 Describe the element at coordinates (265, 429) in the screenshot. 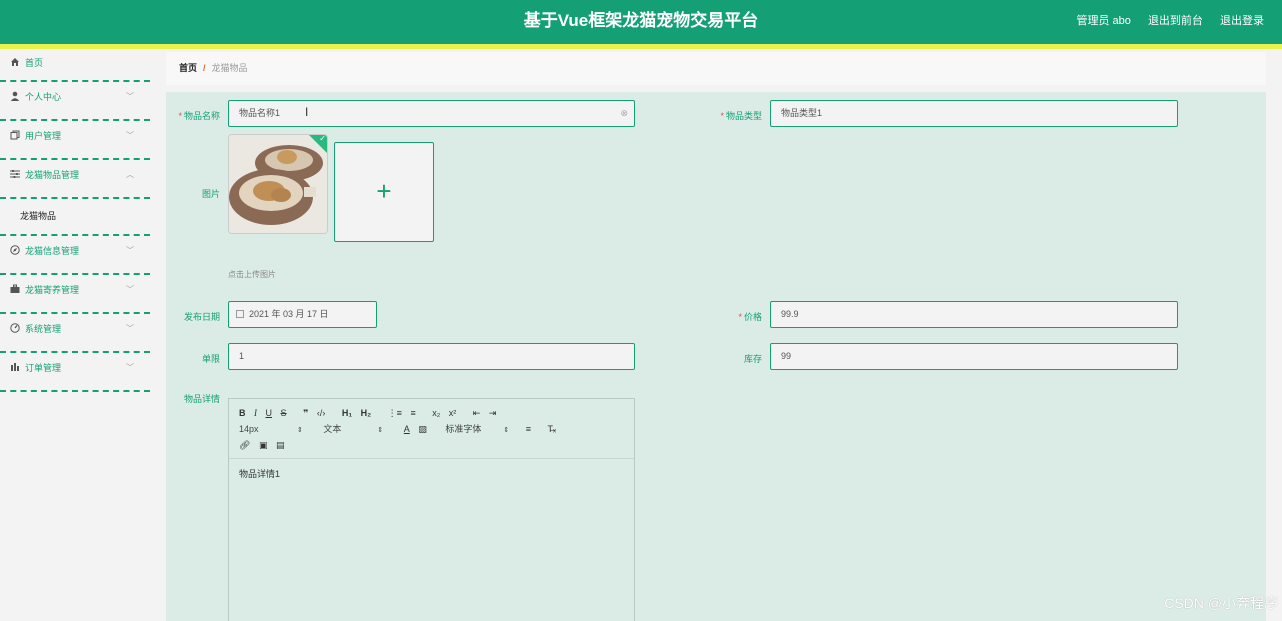

I see `font-size-select: 14px` at that location.